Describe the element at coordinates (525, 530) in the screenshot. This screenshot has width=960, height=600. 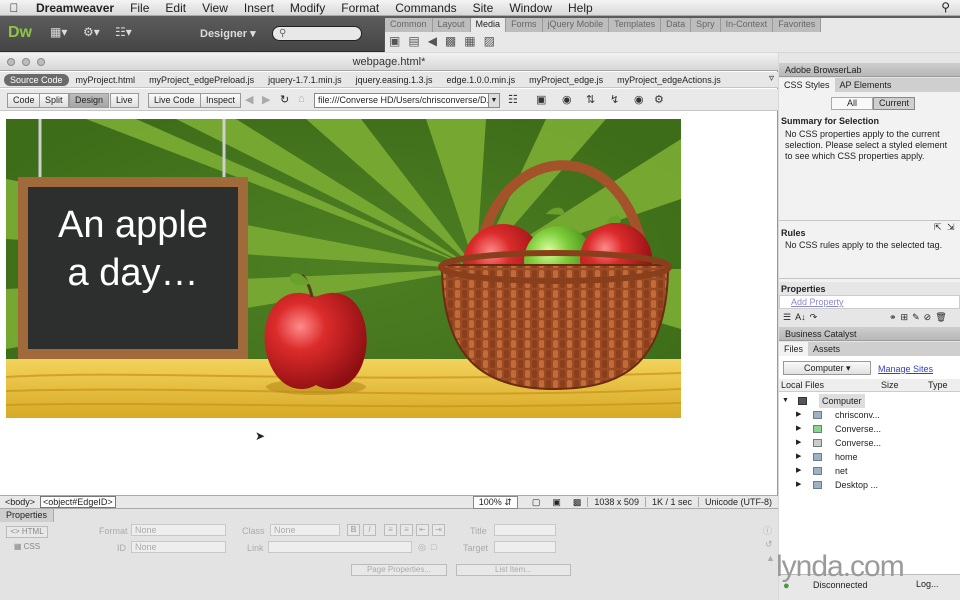
I see `title-input` at that location.